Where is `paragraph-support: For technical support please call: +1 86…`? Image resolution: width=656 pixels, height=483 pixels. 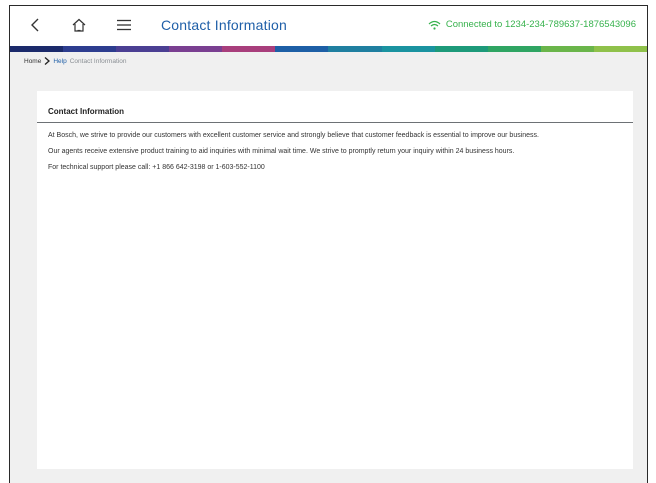 paragraph-support: For technical support please call: +1 86… is located at coordinates (156, 167).